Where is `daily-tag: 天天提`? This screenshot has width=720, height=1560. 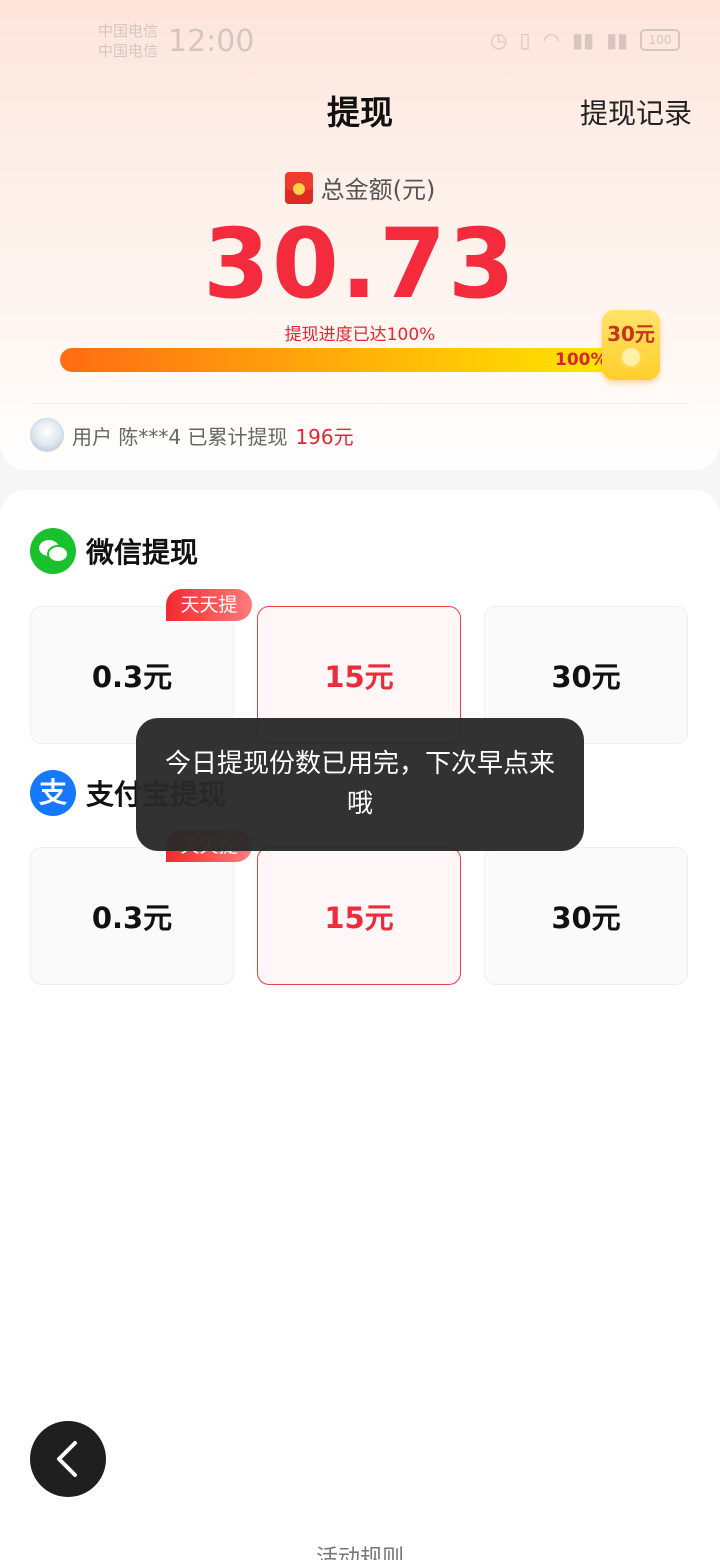
daily-tag: 天天提 is located at coordinates (209, 605).